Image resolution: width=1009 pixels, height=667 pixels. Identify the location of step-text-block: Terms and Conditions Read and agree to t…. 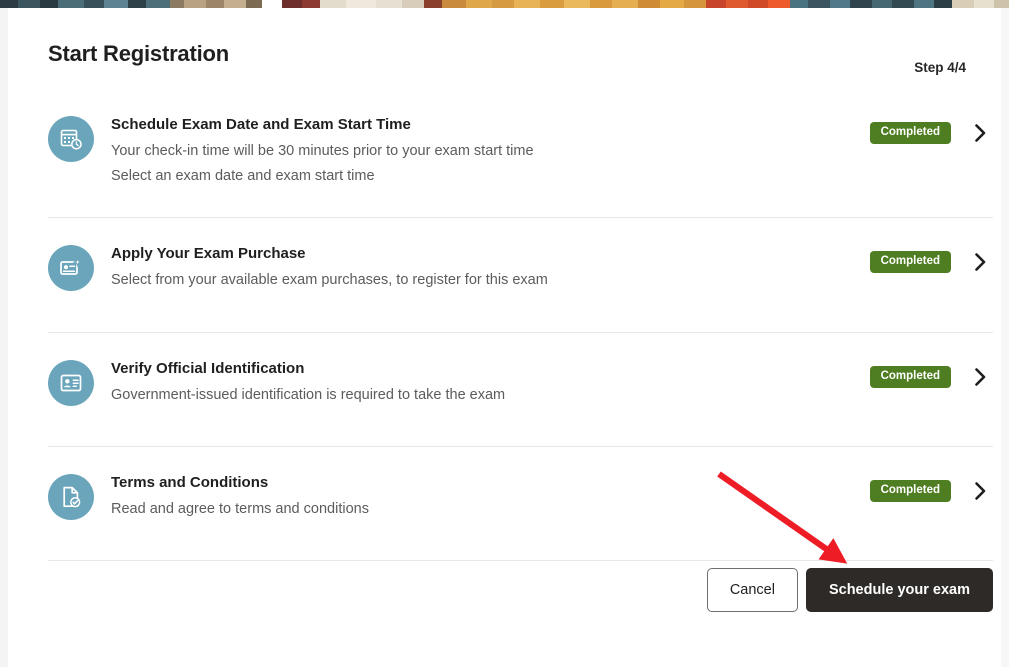
(482, 497).